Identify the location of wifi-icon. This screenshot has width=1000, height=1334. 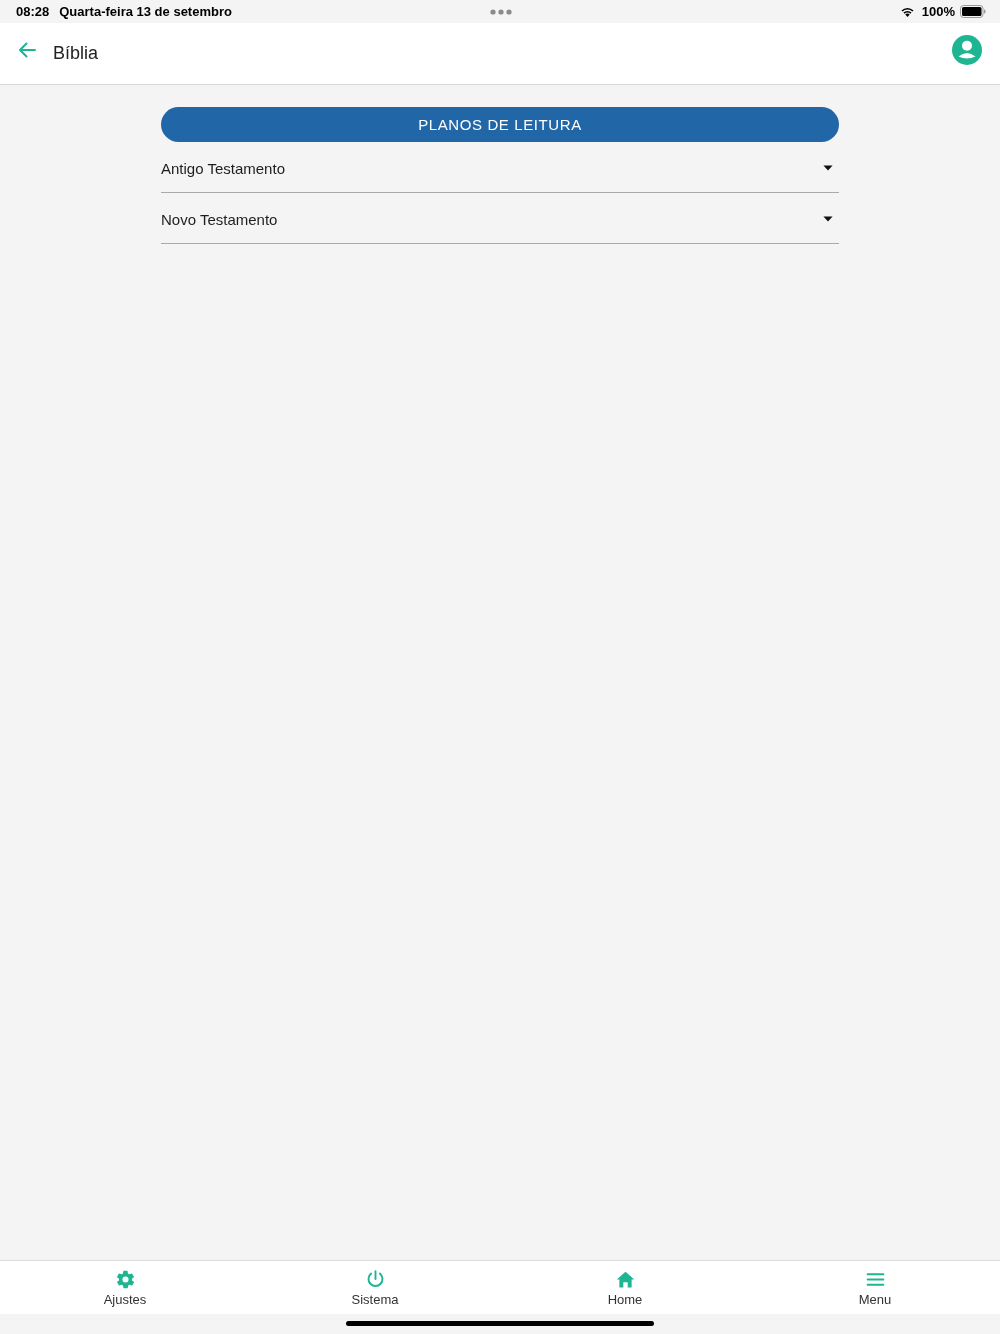
(907, 11).